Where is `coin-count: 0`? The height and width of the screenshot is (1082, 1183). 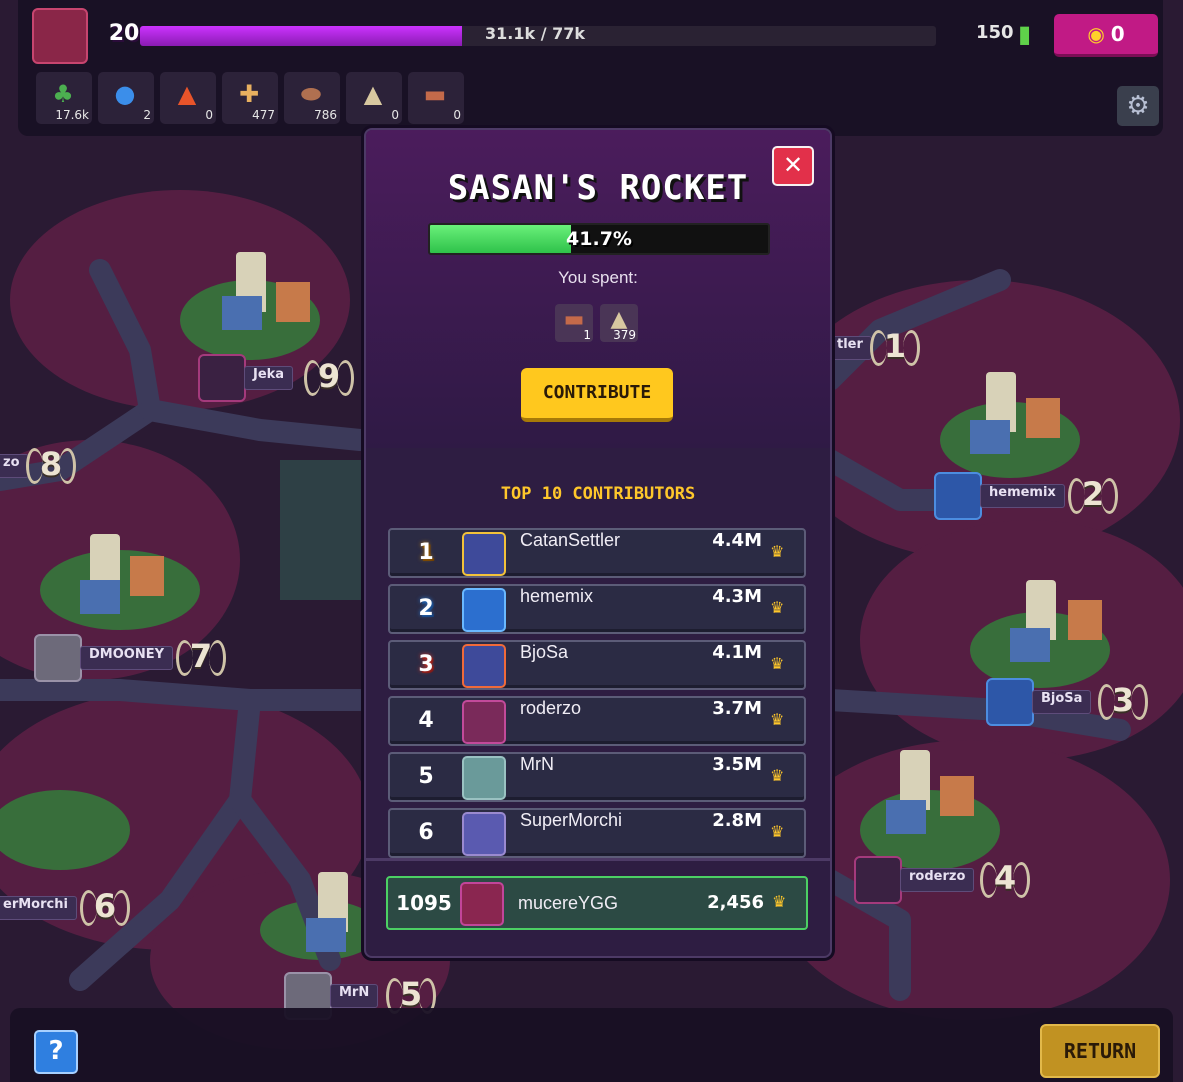
coin-count: 0 is located at coordinates (1117, 34).